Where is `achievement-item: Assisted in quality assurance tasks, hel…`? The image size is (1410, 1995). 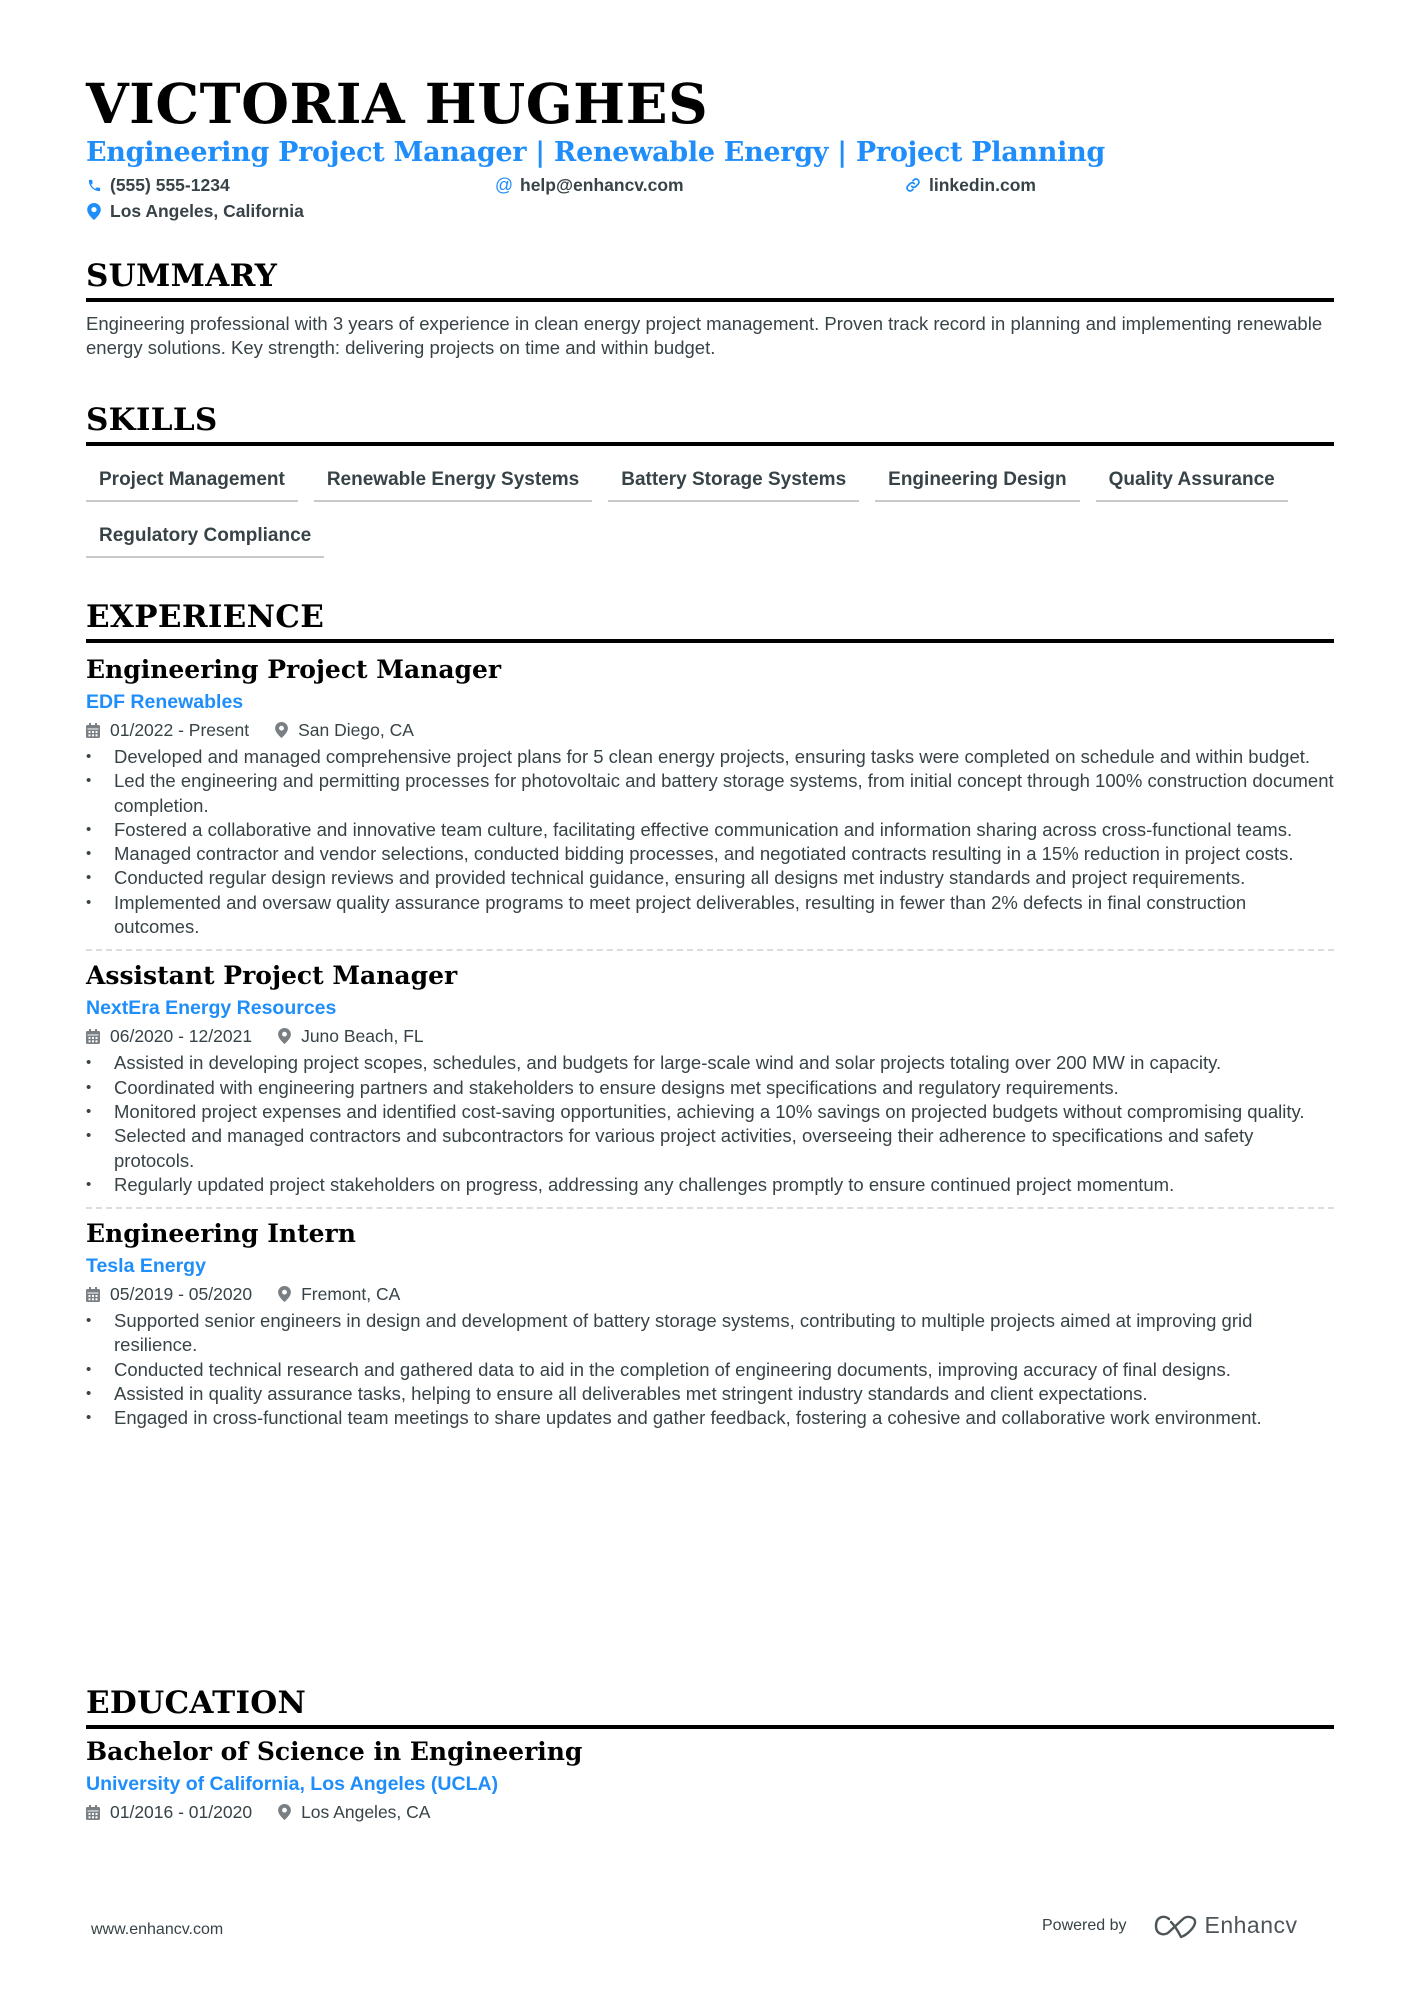
achievement-item: Assisted in quality assurance tasks, hel… is located at coordinates (710, 1394).